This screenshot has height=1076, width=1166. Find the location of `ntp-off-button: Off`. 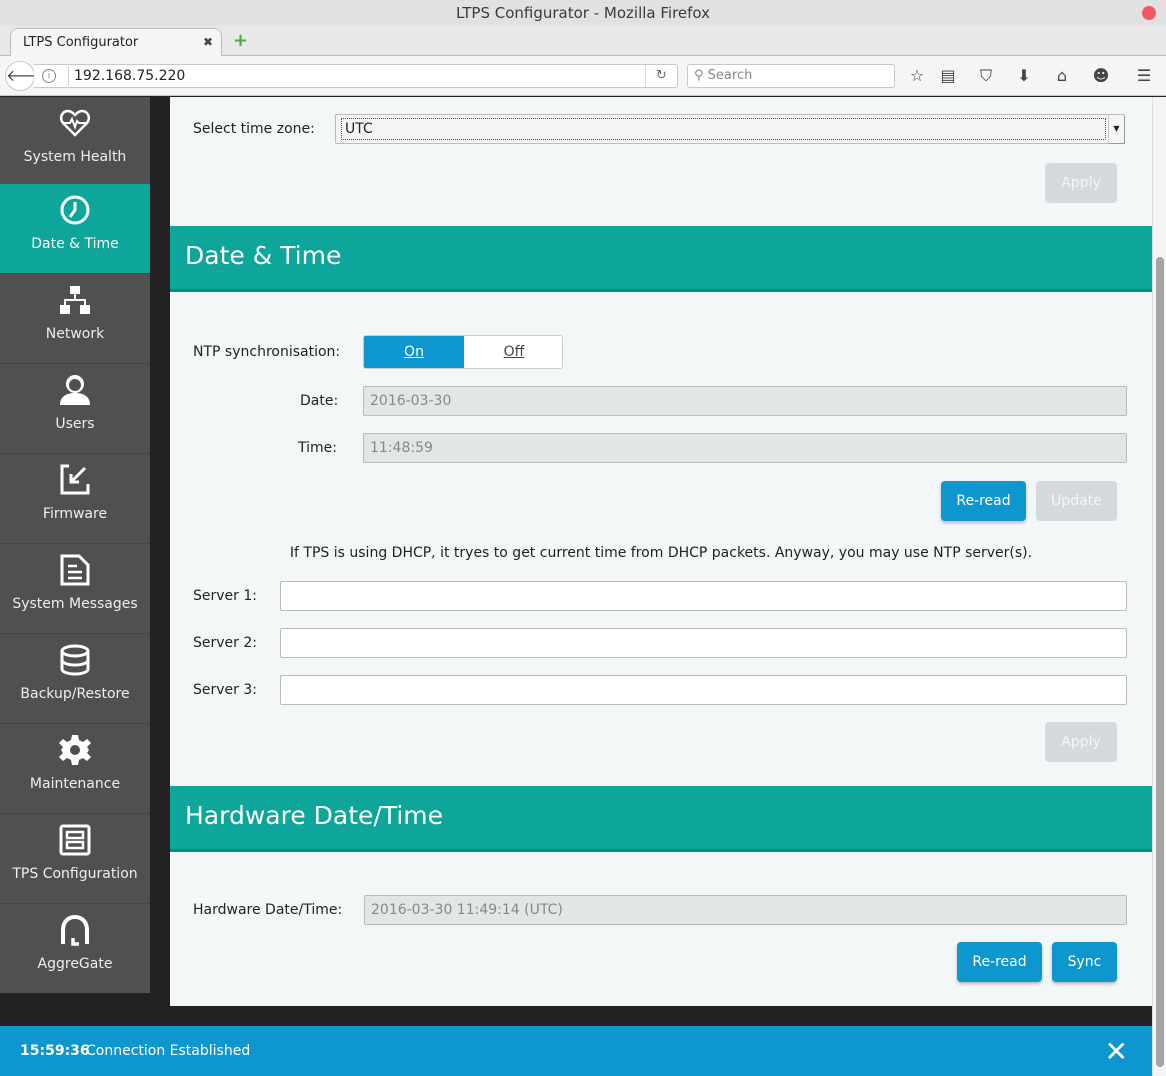

ntp-off-button: Off is located at coordinates (513, 352).